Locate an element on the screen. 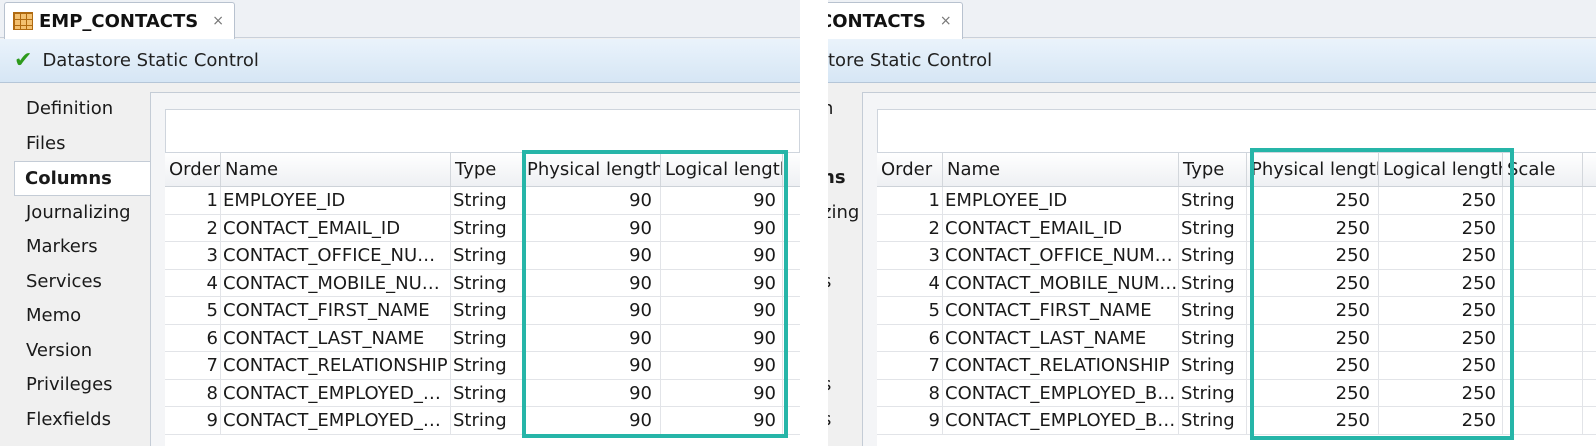 The image size is (1596, 446). cell-order: 2 is located at coordinates (193, 227).